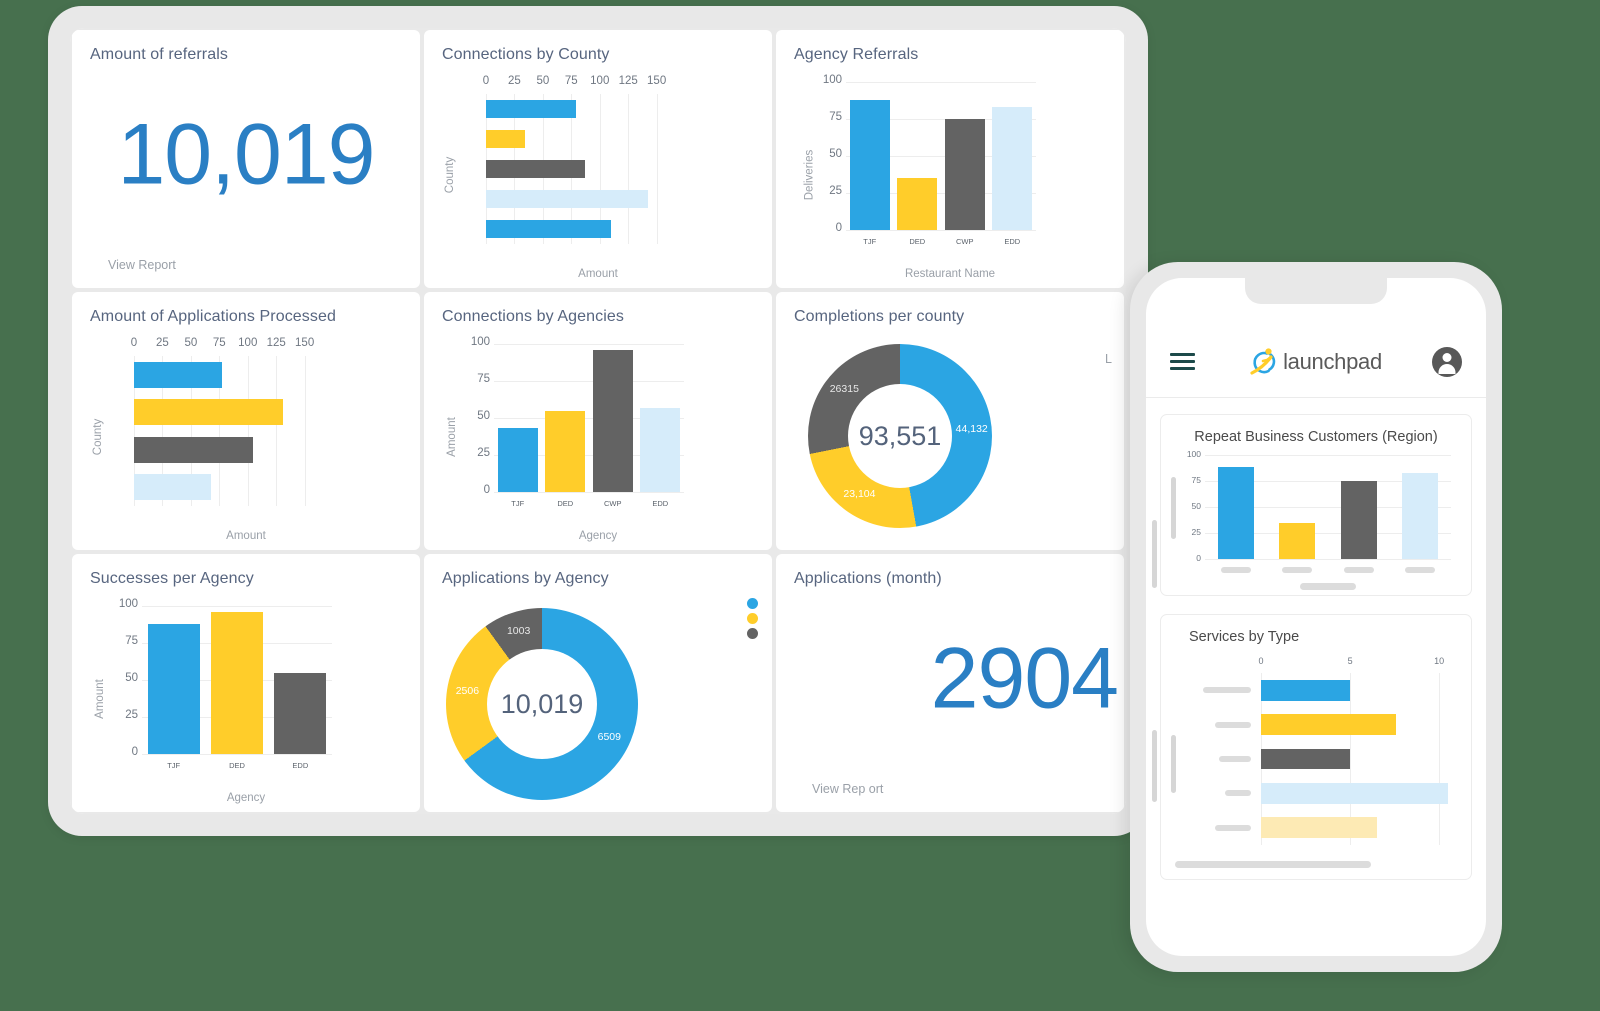  Describe the element at coordinates (142, 265) in the screenshot. I see `view-report-link: View Report` at that location.